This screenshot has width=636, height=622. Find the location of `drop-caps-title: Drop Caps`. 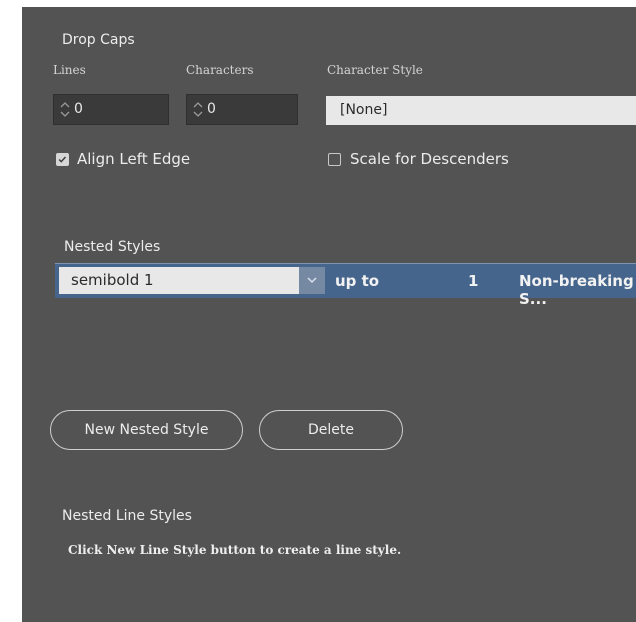

drop-caps-title: Drop Caps is located at coordinates (98, 40).